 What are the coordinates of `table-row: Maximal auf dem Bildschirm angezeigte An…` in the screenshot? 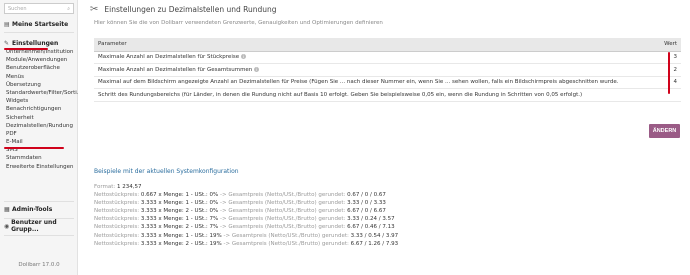 It's located at (387, 82).